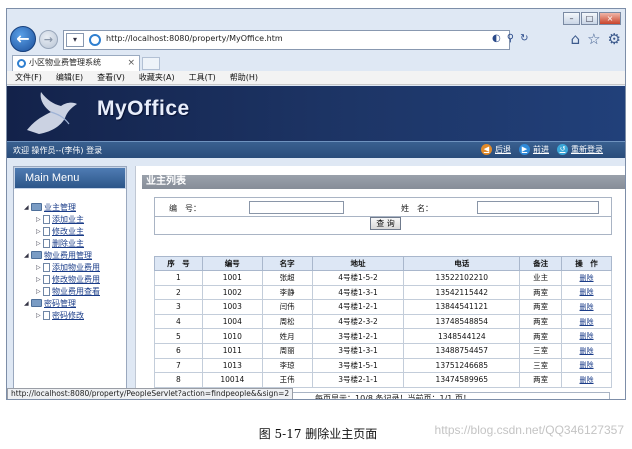 This screenshot has height=449, width=632. What do you see at coordinates (358, 350) in the screenshot?
I see `address-cell: 3号楼1-3-1` at bounding box center [358, 350].